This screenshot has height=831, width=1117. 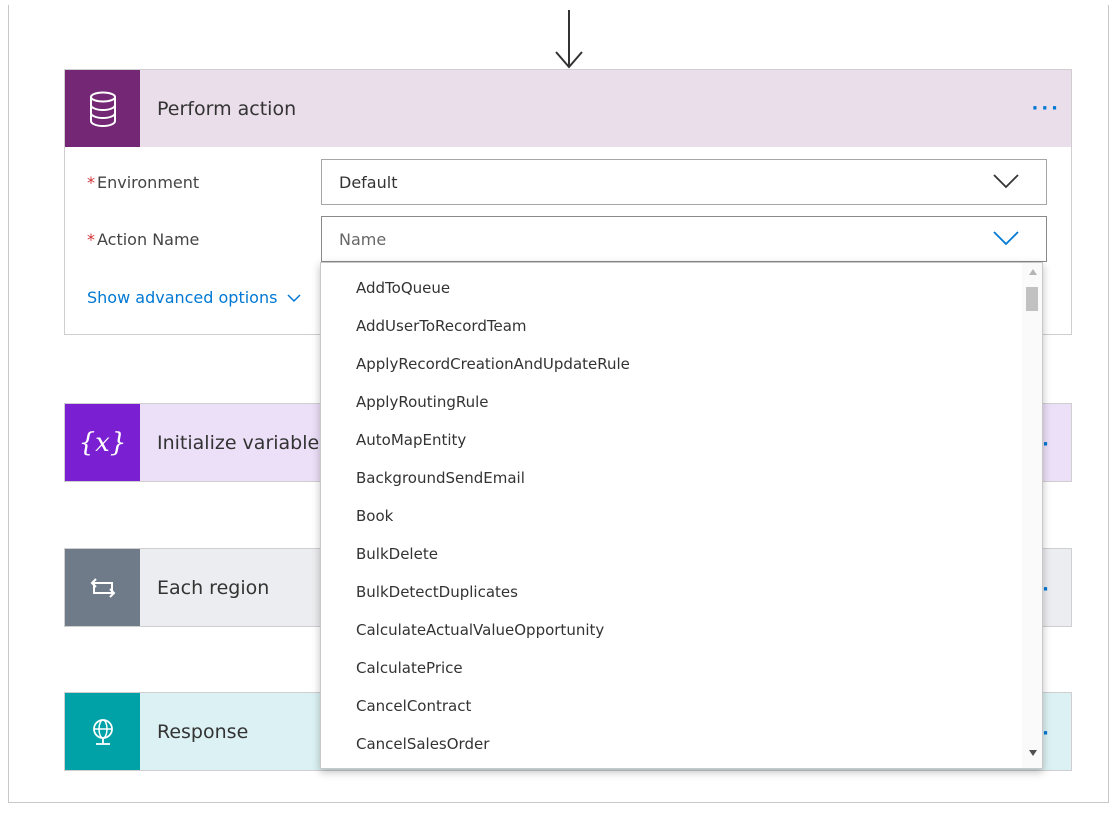 I want to click on loop-icon, so click(x=102, y=587).